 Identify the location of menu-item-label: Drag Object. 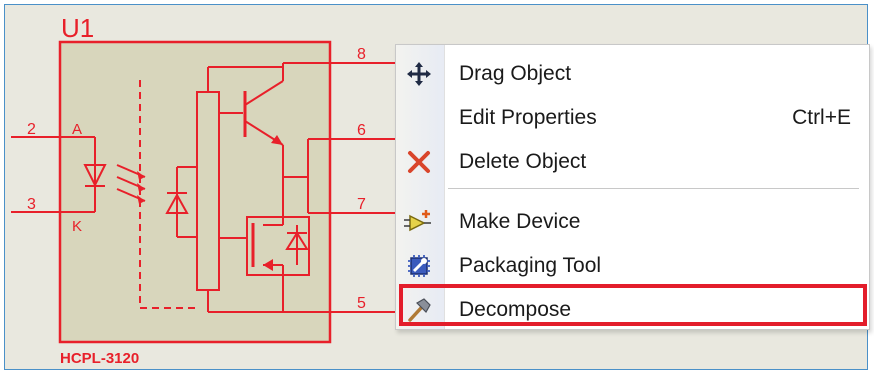
(515, 73).